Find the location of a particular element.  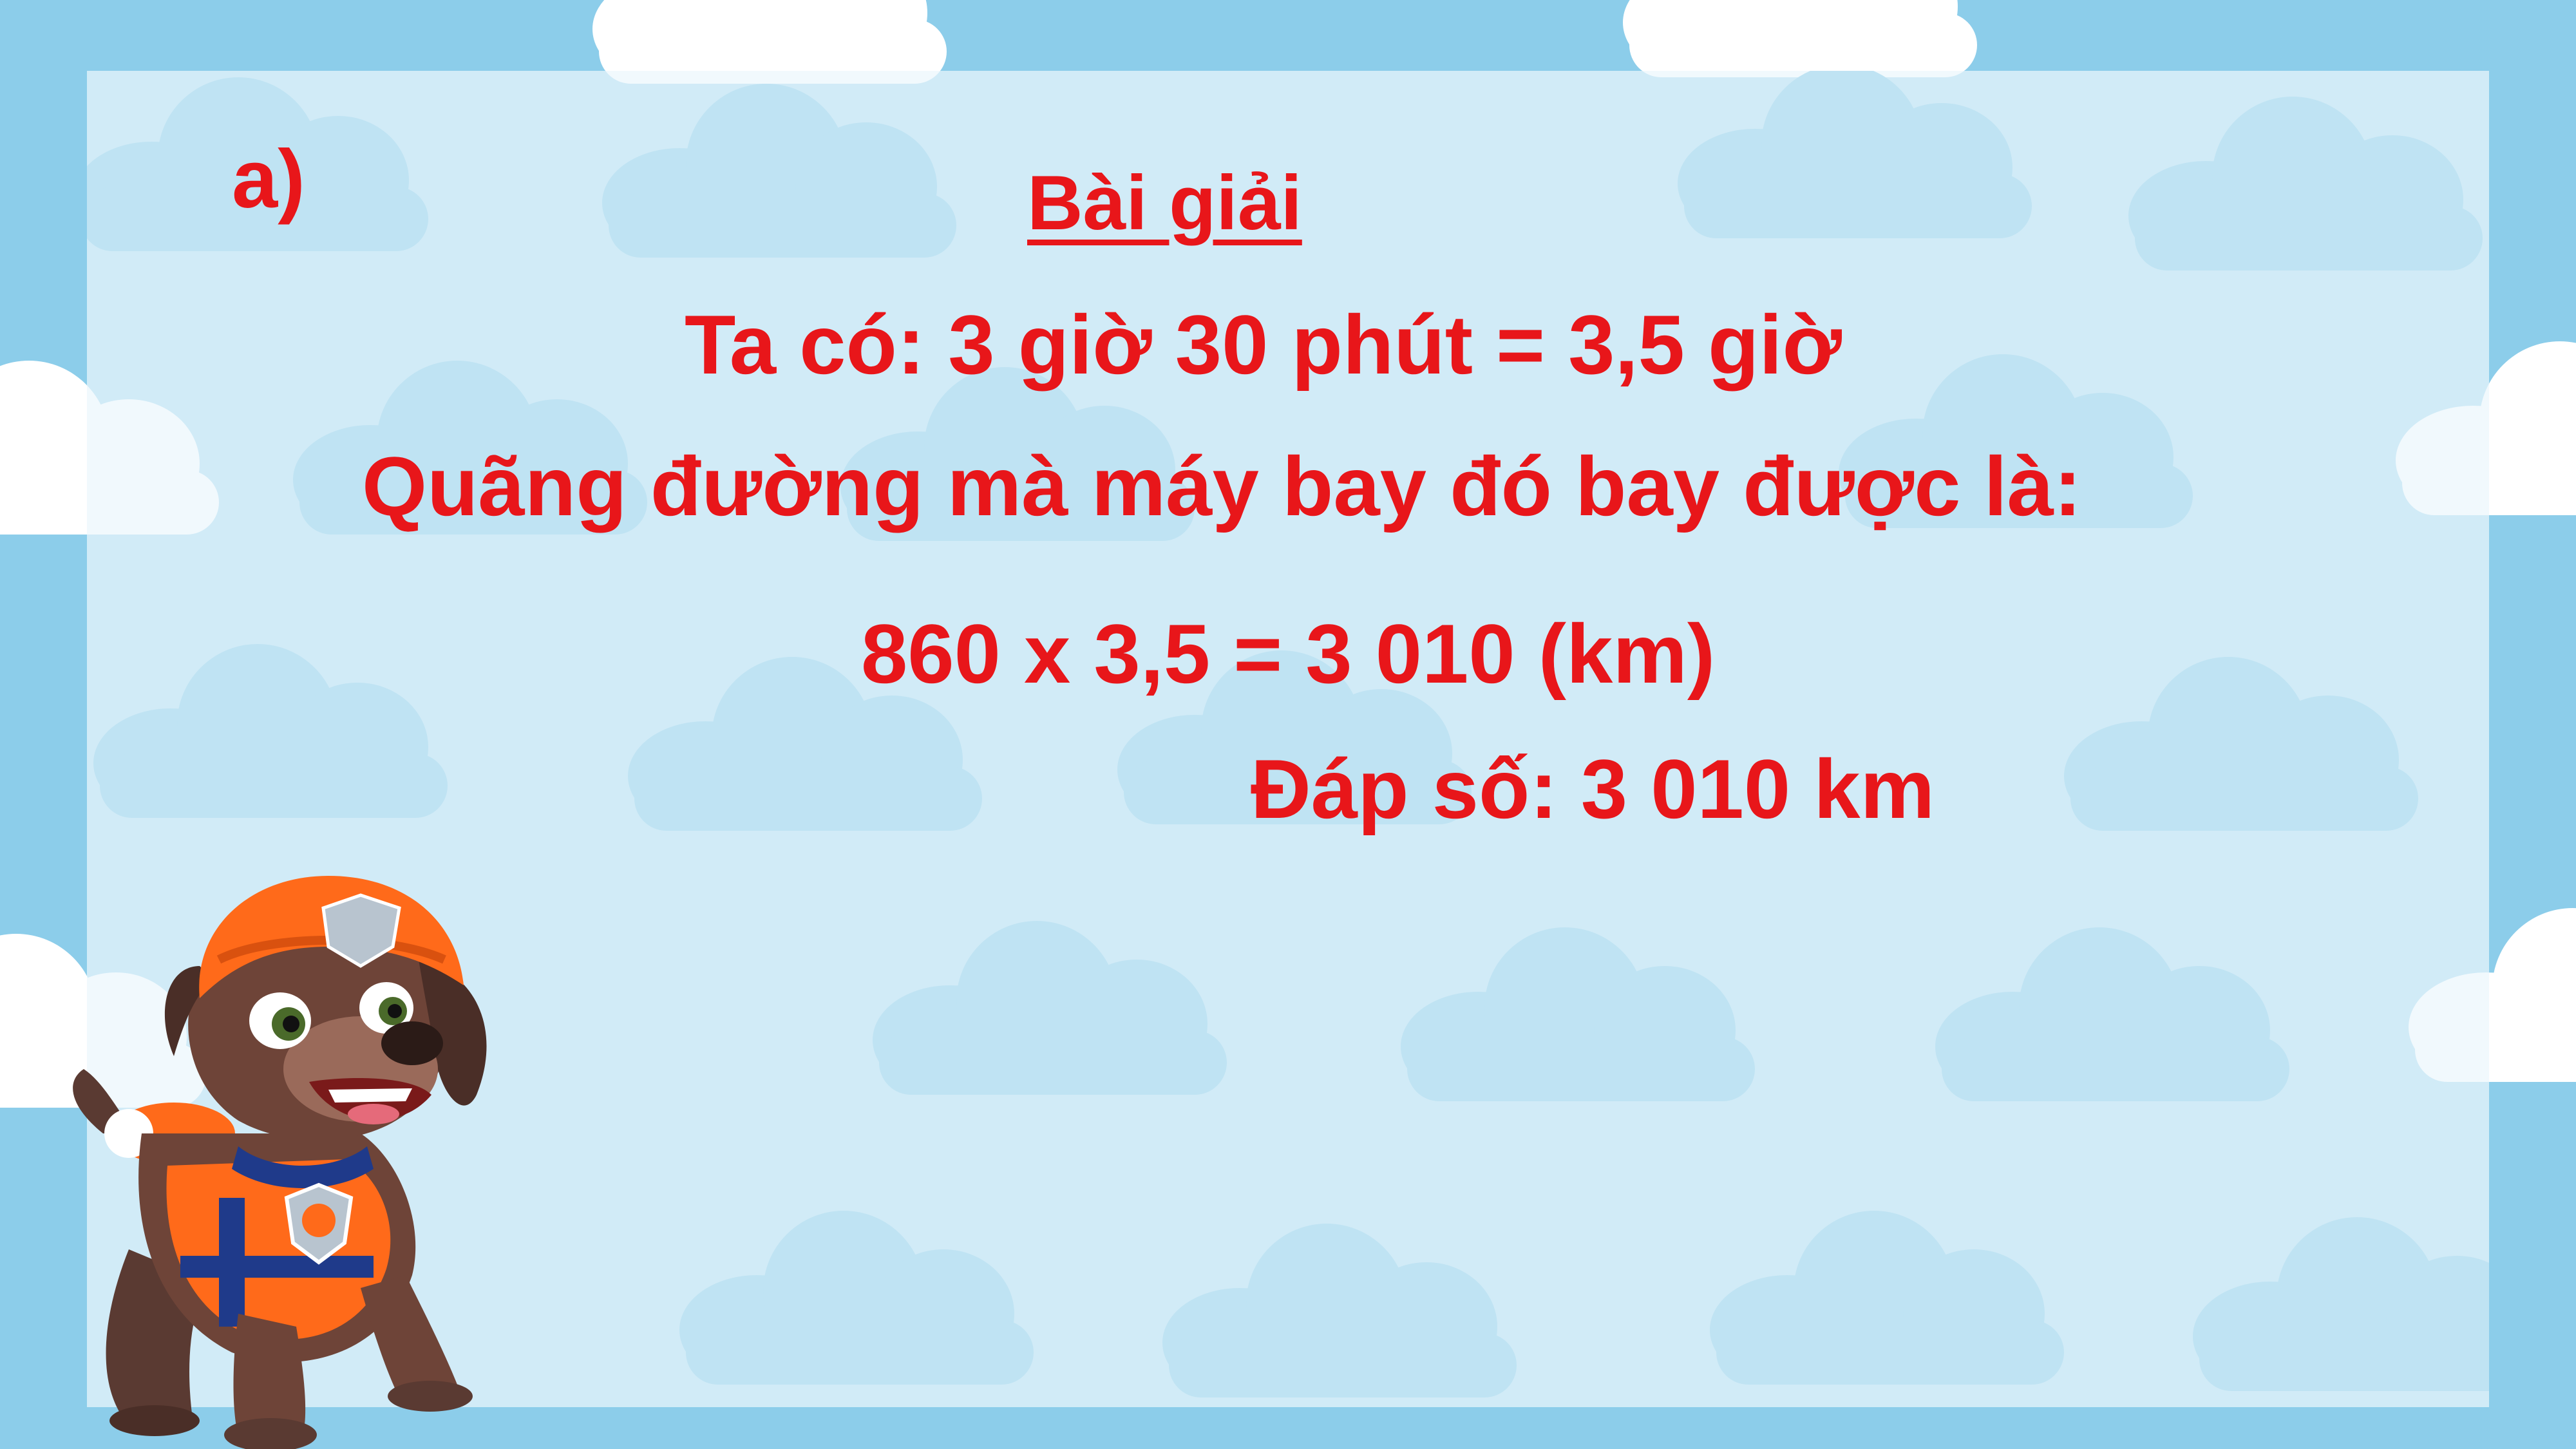

solution-heading: Bài giải is located at coordinates (1164, 203).